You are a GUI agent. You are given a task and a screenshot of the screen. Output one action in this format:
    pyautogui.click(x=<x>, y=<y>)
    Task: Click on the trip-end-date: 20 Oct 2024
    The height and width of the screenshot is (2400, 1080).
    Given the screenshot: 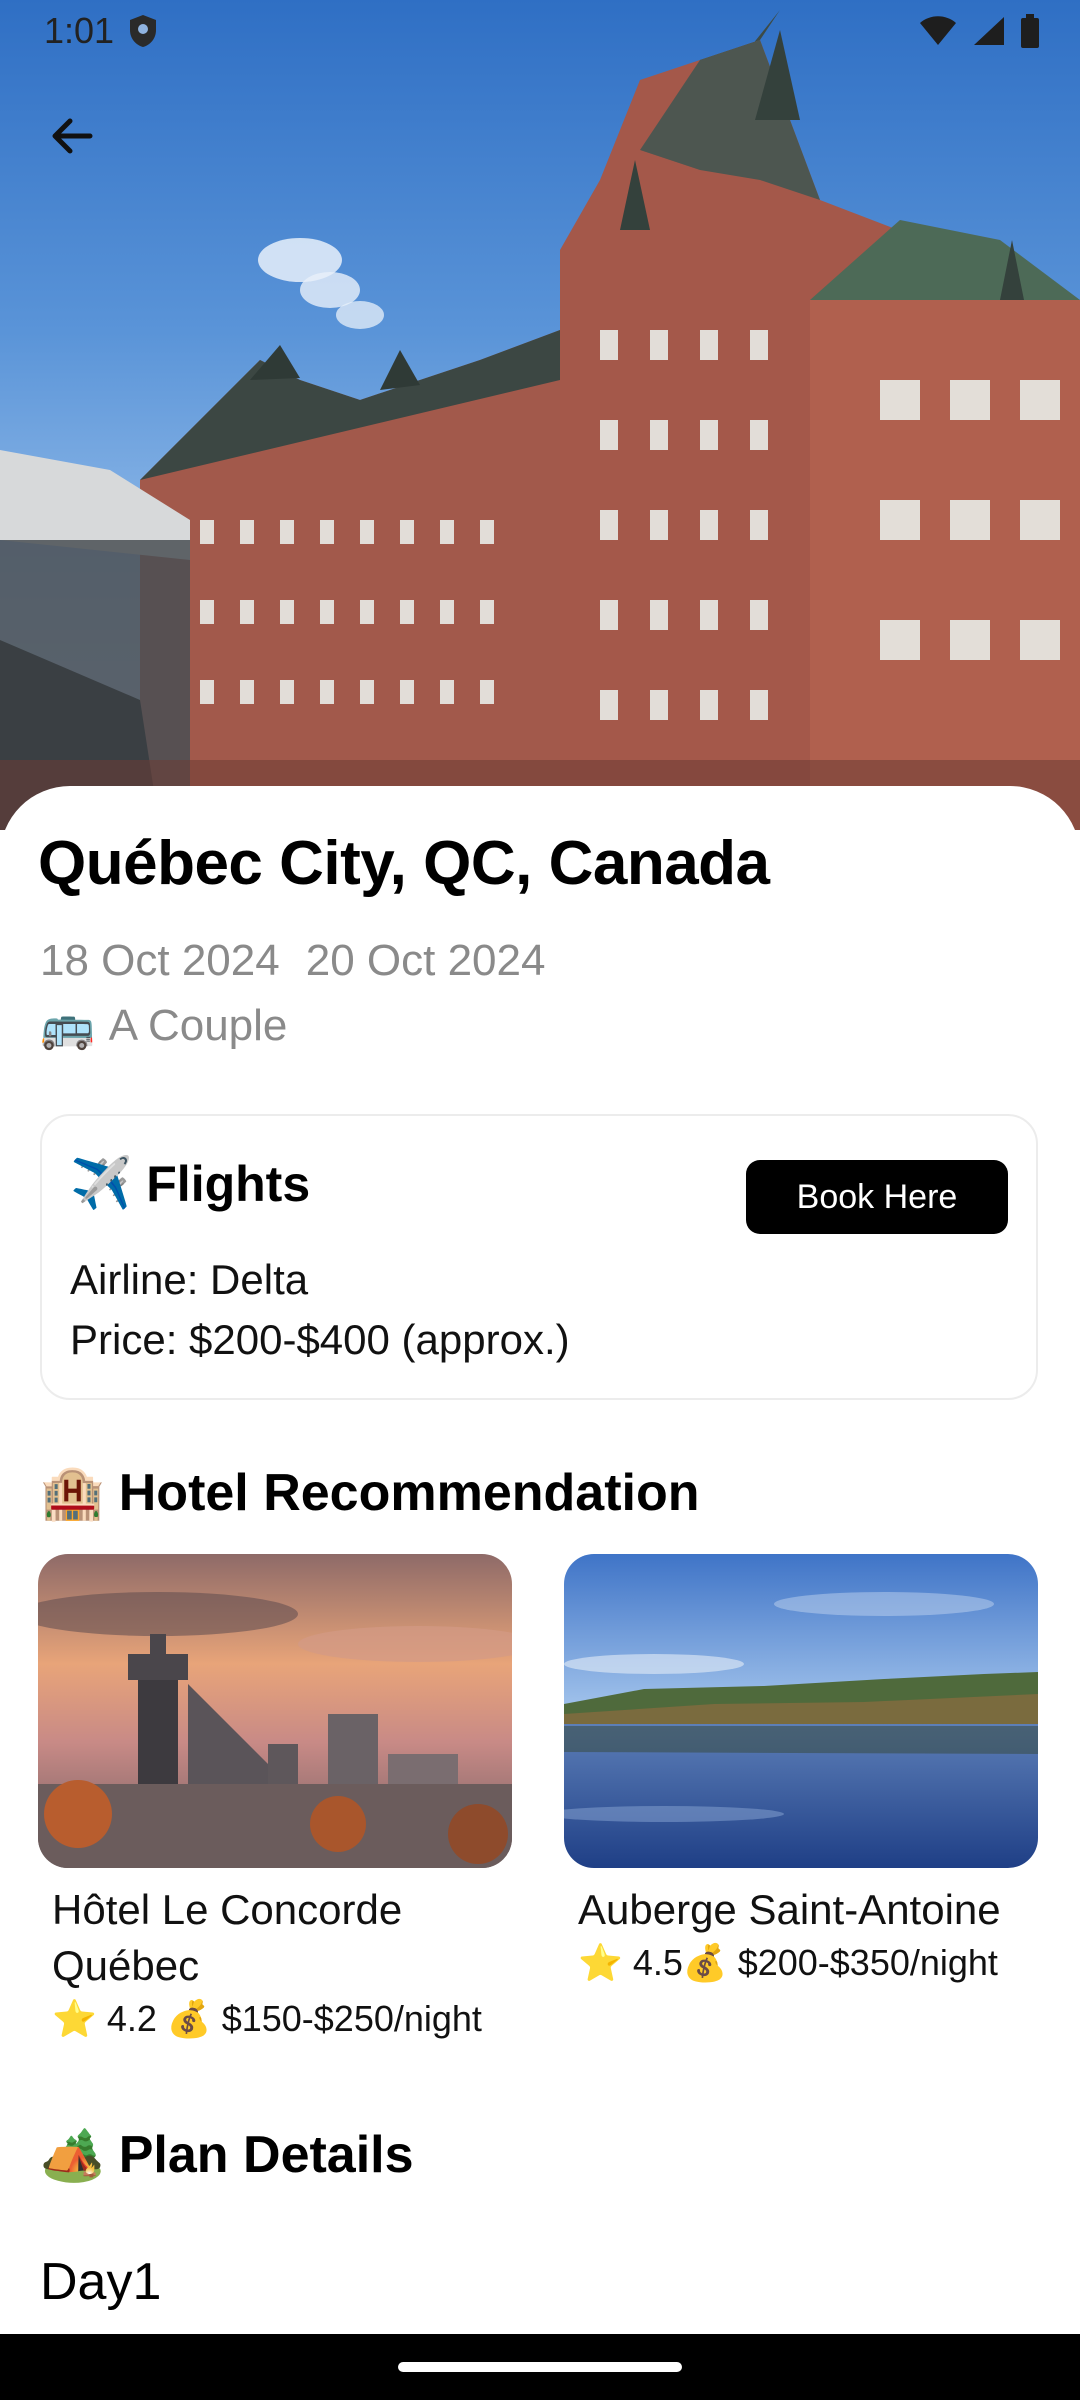 What is the action you would take?
    pyautogui.click(x=425, y=960)
    